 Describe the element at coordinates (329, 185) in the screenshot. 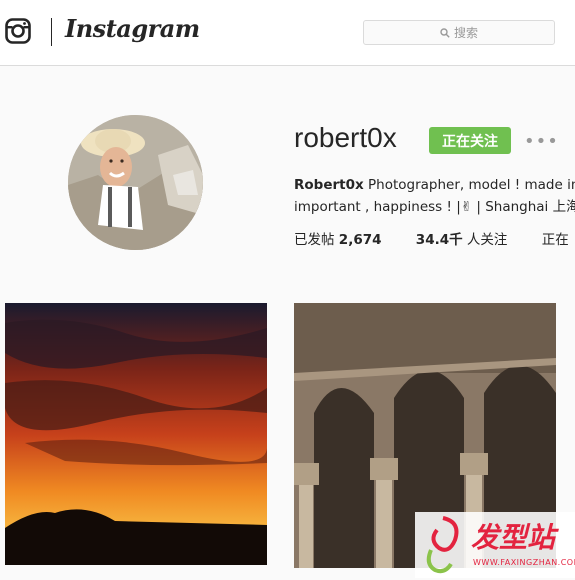

I see `display-name: Robert0x` at that location.